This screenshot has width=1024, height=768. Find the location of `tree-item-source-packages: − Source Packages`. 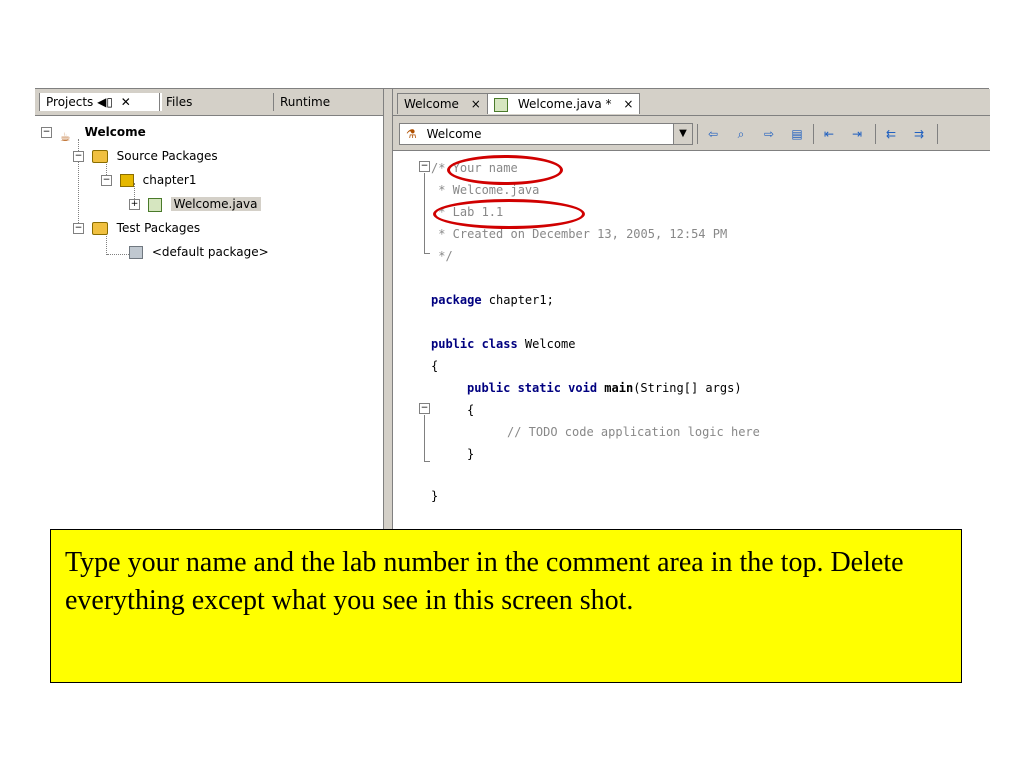

tree-item-source-packages: − Source Packages is located at coordinates (145, 156).